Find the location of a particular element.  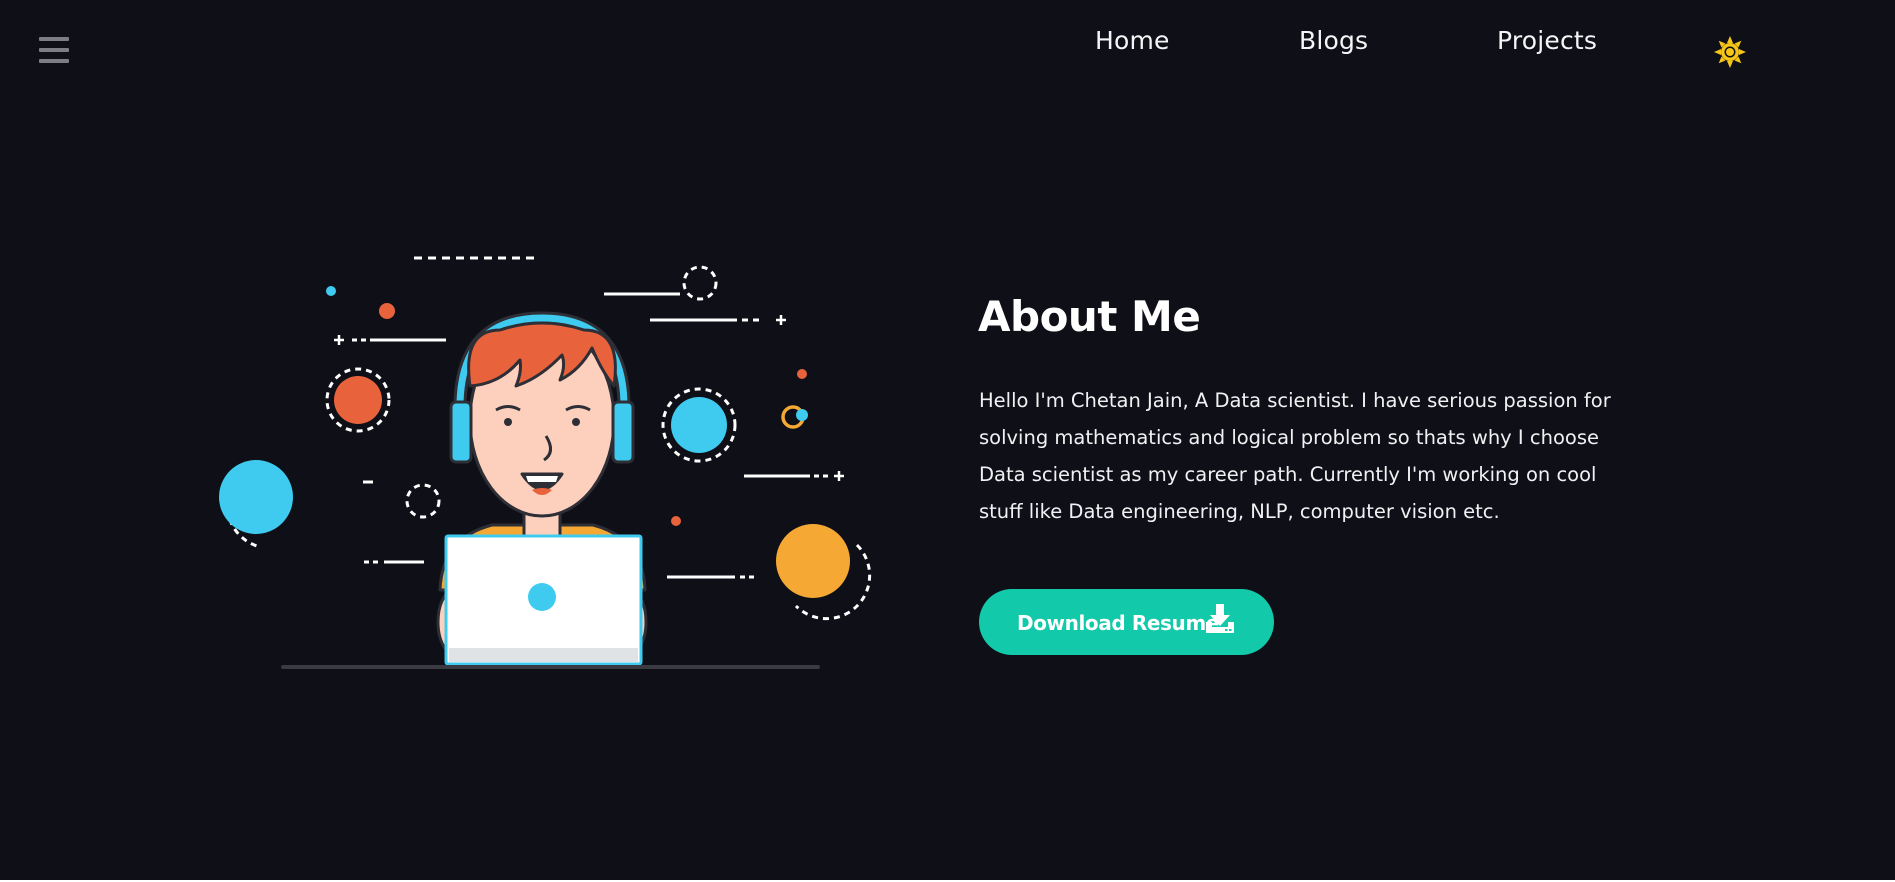

sun-icon is located at coordinates (1730, 52).